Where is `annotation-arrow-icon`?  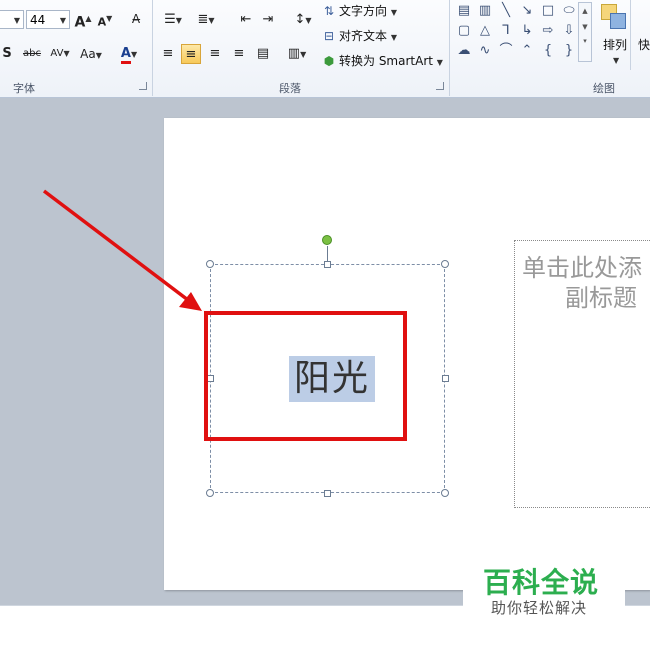 annotation-arrow-icon is located at coordinates (122, 250).